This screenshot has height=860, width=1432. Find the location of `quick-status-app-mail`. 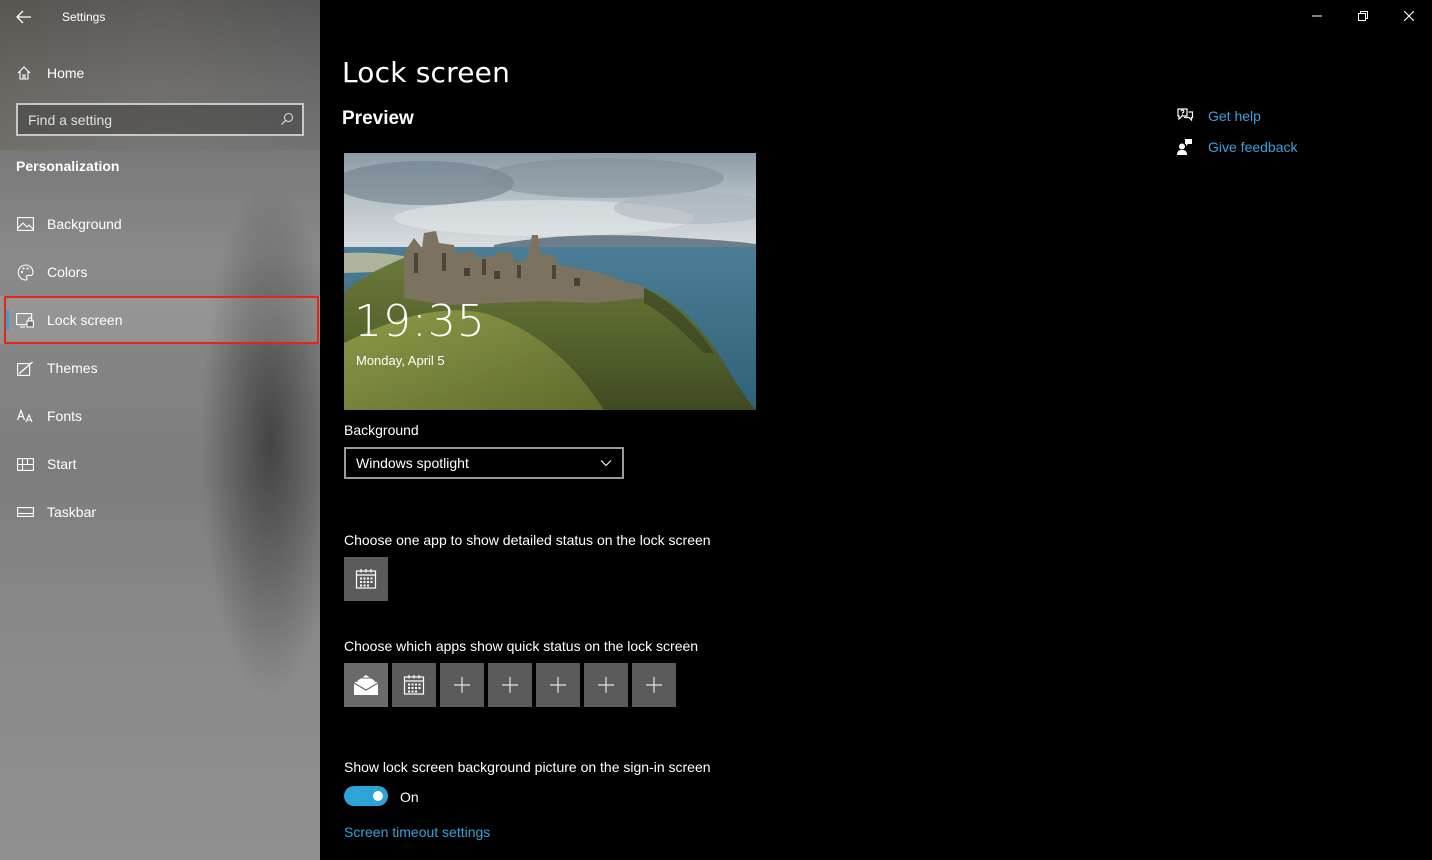

quick-status-app-mail is located at coordinates (366, 685).